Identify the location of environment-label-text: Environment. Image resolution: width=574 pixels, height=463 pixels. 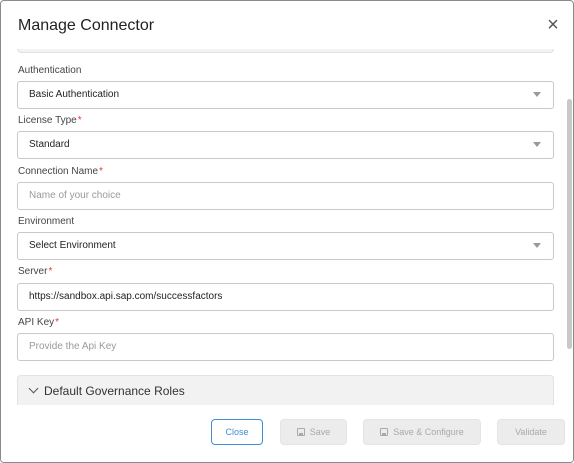
(46, 221).